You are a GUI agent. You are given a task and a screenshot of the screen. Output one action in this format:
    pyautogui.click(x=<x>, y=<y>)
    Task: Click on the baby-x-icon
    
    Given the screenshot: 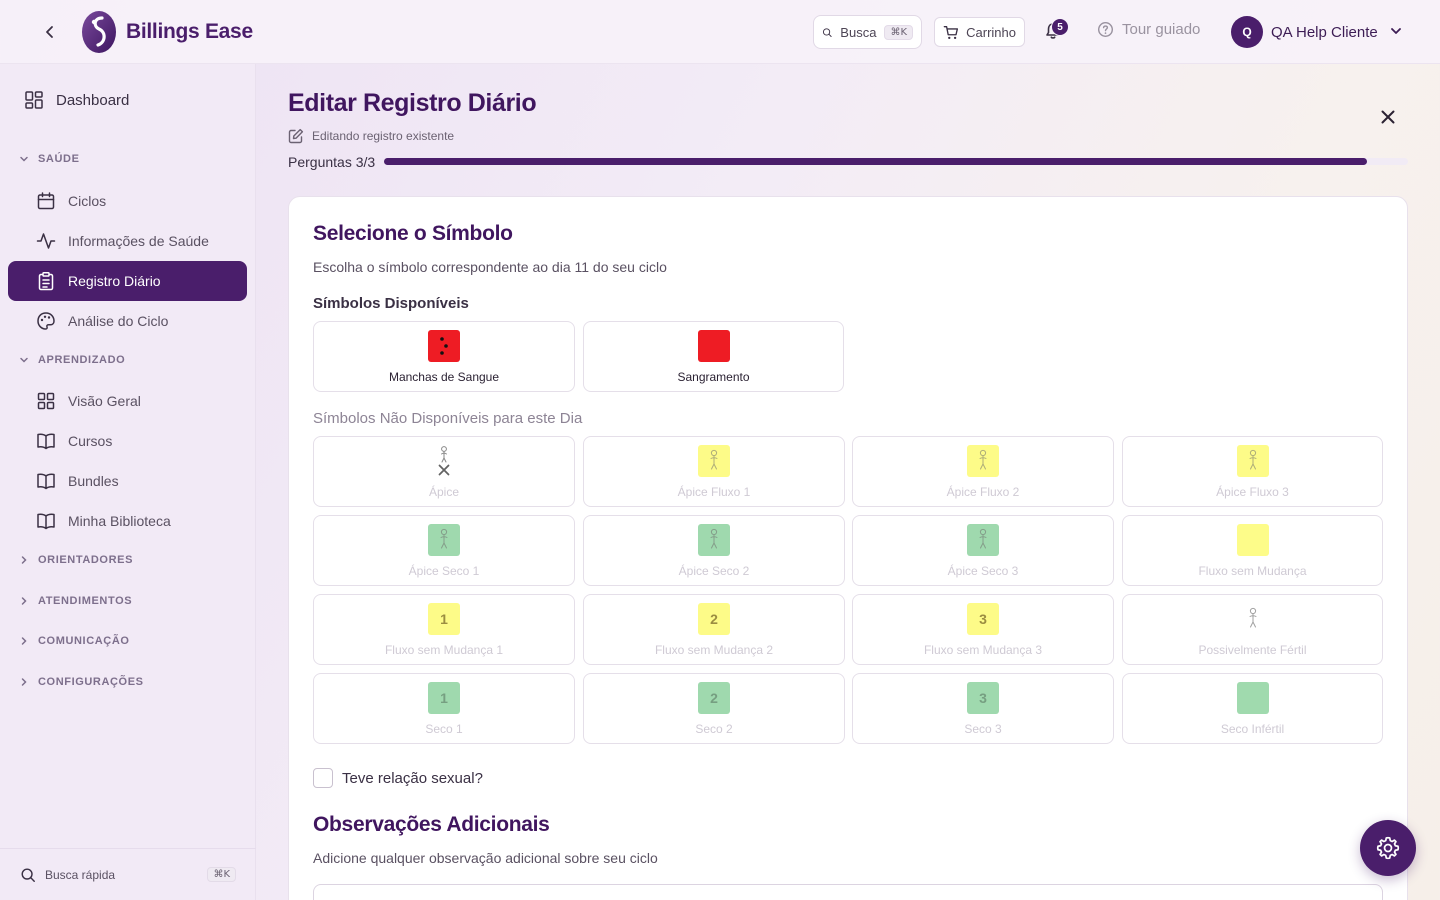 What is the action you would take?
    pyautogui.click(x=444, y=461)
    